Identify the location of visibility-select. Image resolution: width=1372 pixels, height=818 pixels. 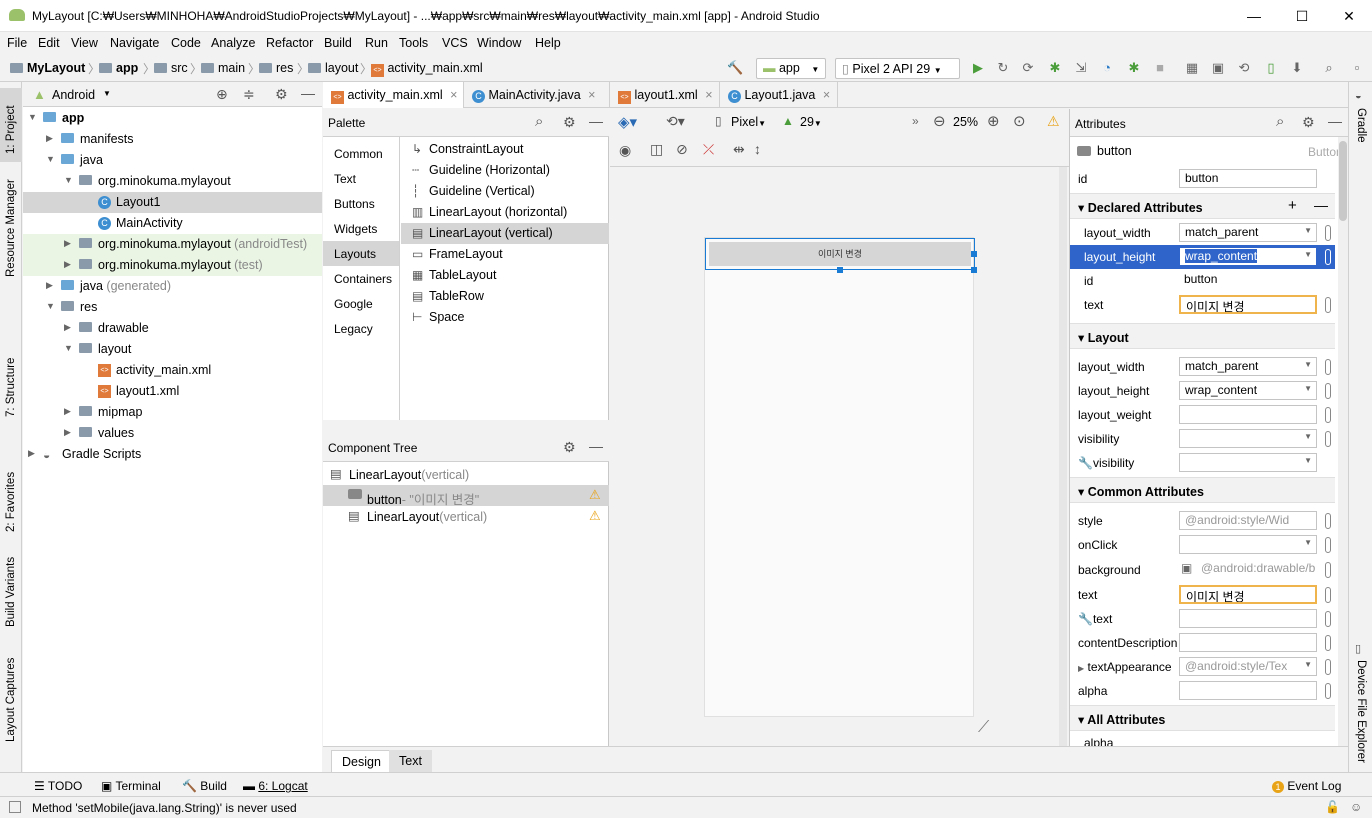
(1248, 438).